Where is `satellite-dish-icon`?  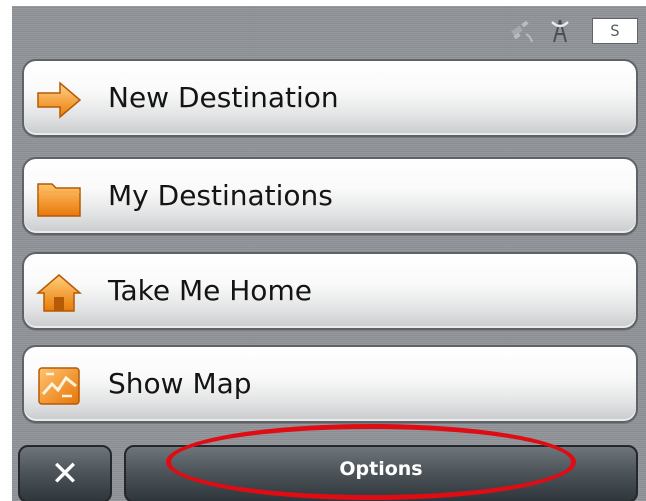 satellite-dish-icon is located at coordinates (560, 30).